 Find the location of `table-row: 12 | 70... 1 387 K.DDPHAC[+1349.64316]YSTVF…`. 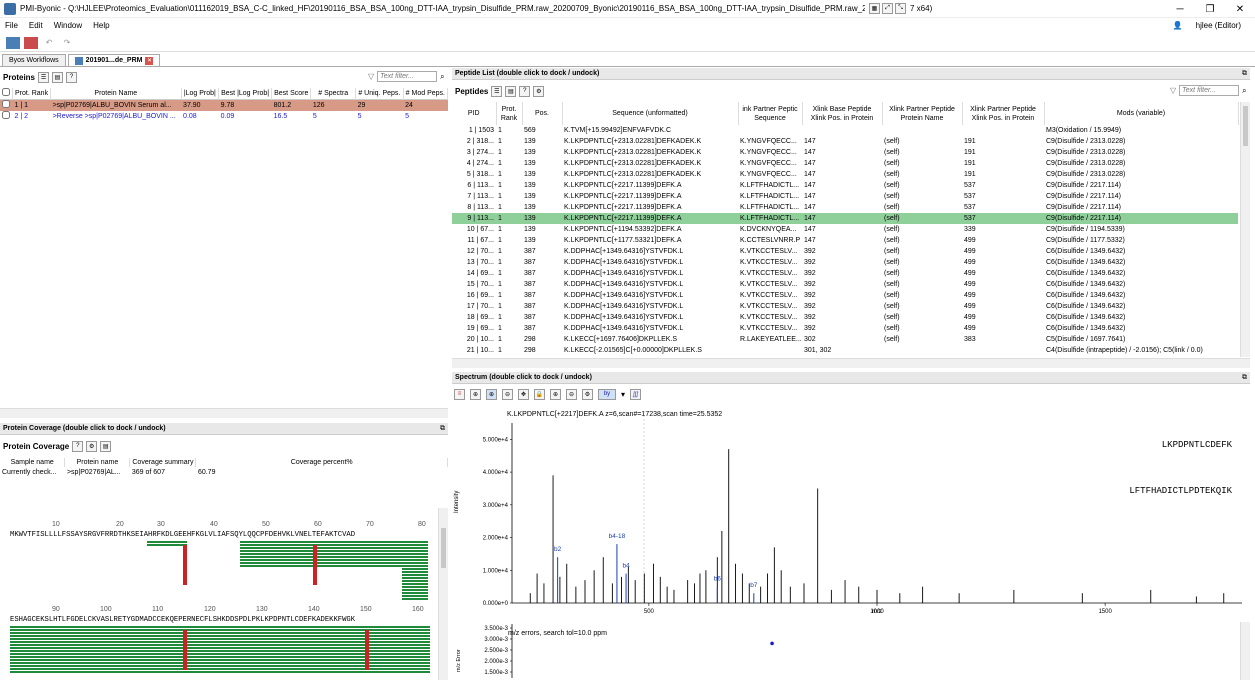

table-row: 12 | 70... 1 387 K.DDPHAC[+1349.64316]YSTVF… is located at coordinates (845, 251).